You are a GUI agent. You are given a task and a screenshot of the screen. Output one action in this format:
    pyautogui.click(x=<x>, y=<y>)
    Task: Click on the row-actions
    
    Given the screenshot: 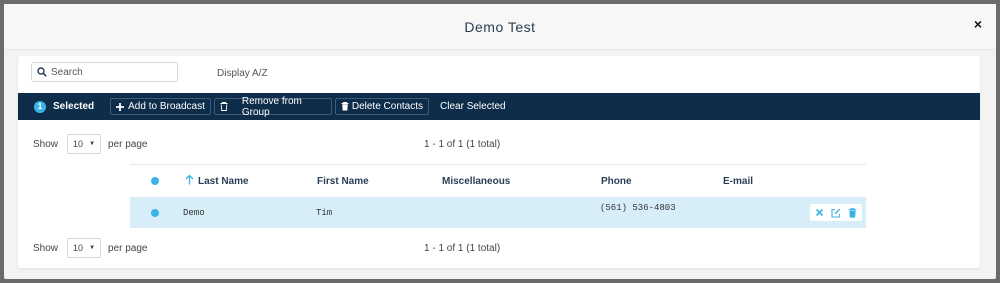 What is the action you would take?
    pyautogui.click(x=836, y=212)
    